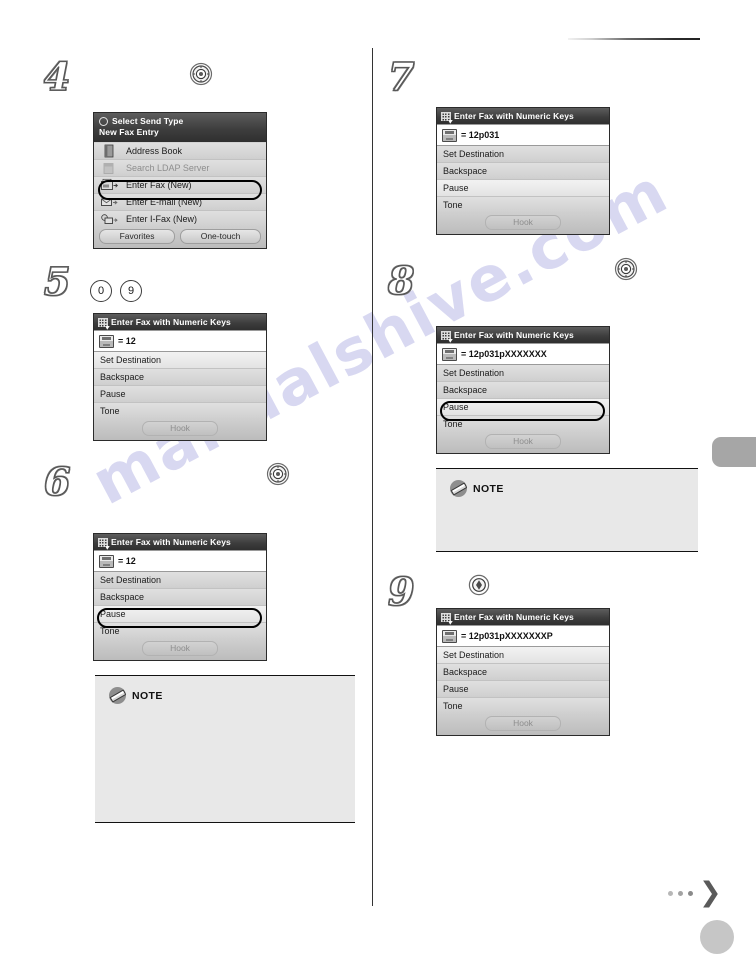 The image size is (756, 972). What do you see at coordinates (180, 219) in the screenshot?
I see `lcd-row-enter-ifax-new: Enter I-Fax (New)` at bounding box center [180, 219].